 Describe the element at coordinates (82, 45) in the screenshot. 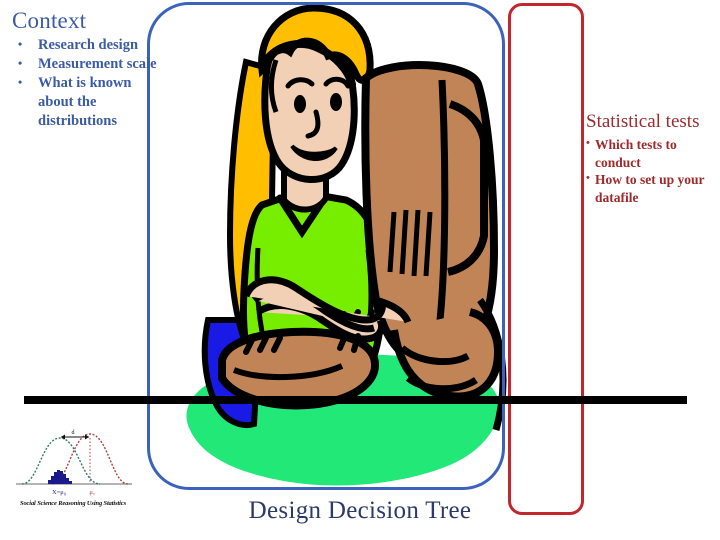

I see `list-item: Research design` at that location.